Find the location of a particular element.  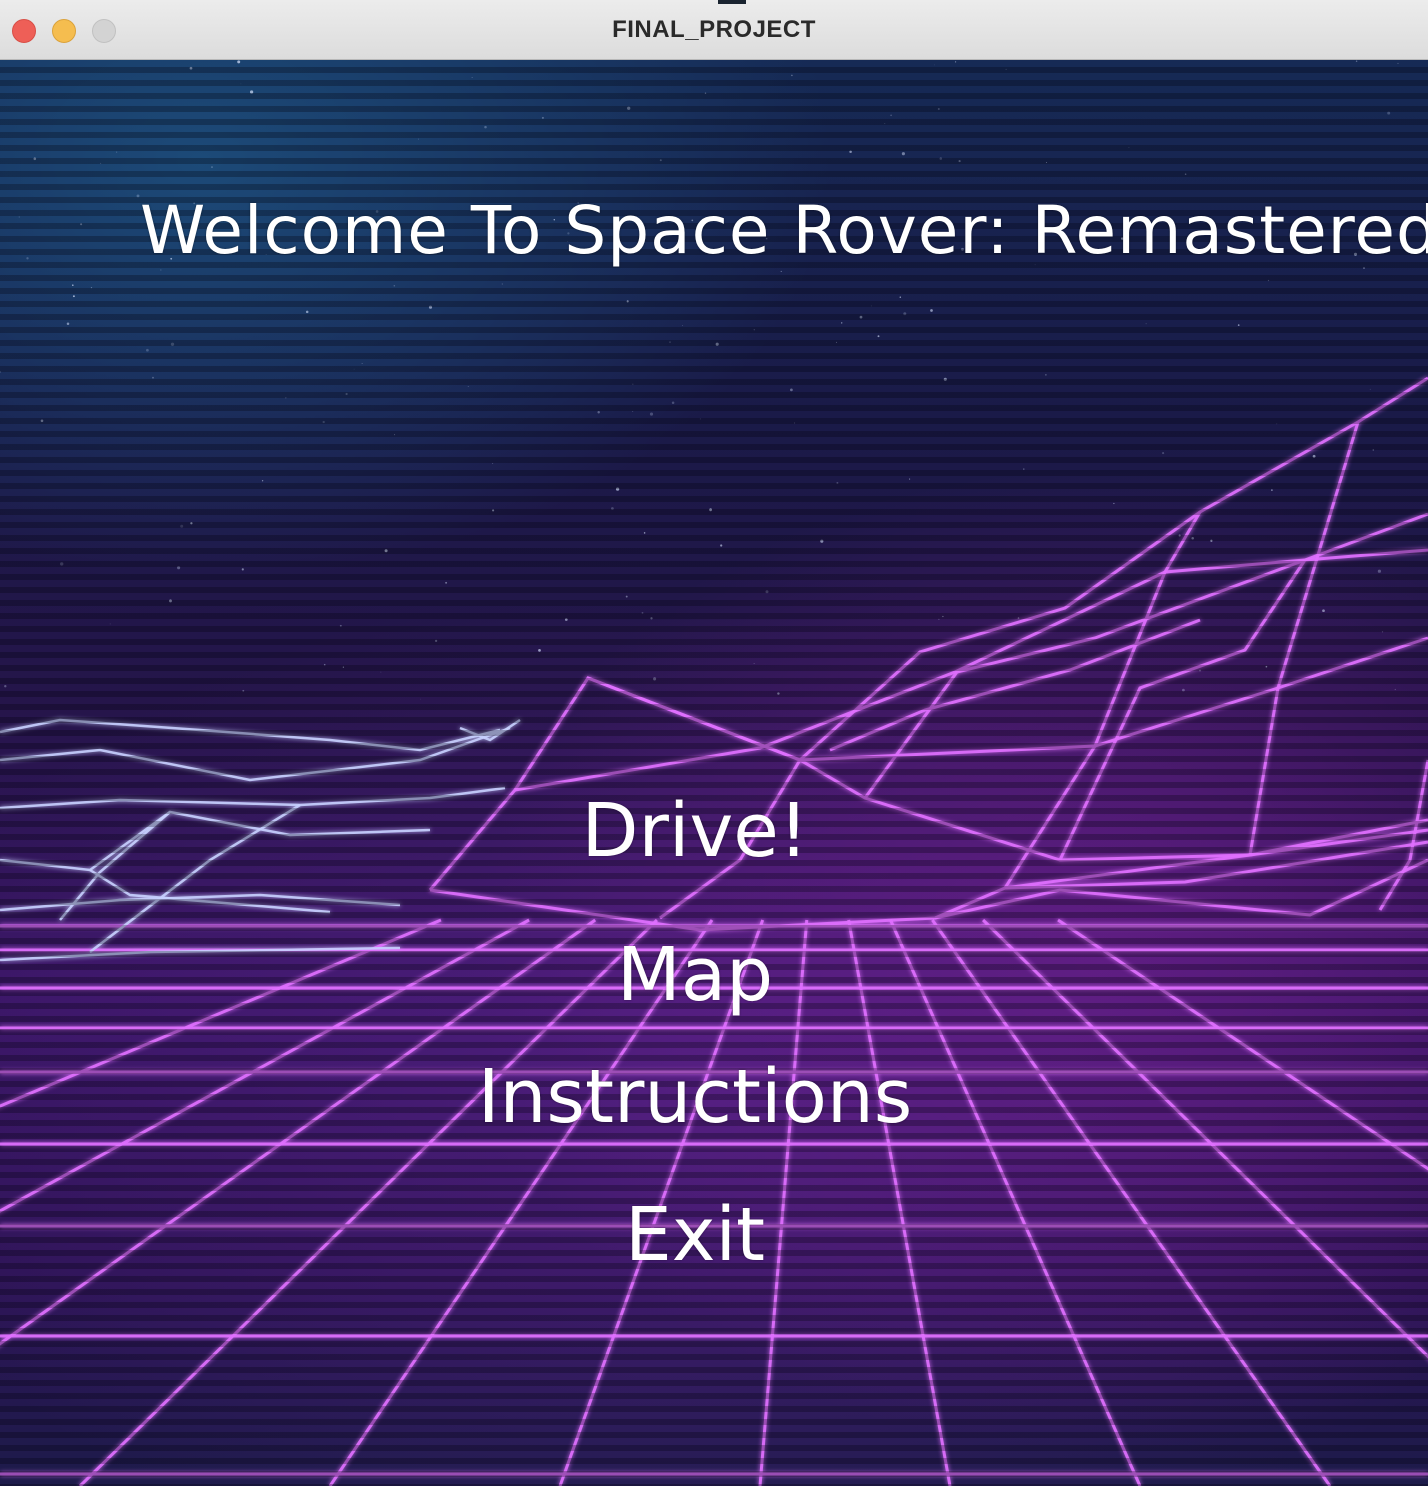

exit-button: Exit is located at coordinates (695, 1235).